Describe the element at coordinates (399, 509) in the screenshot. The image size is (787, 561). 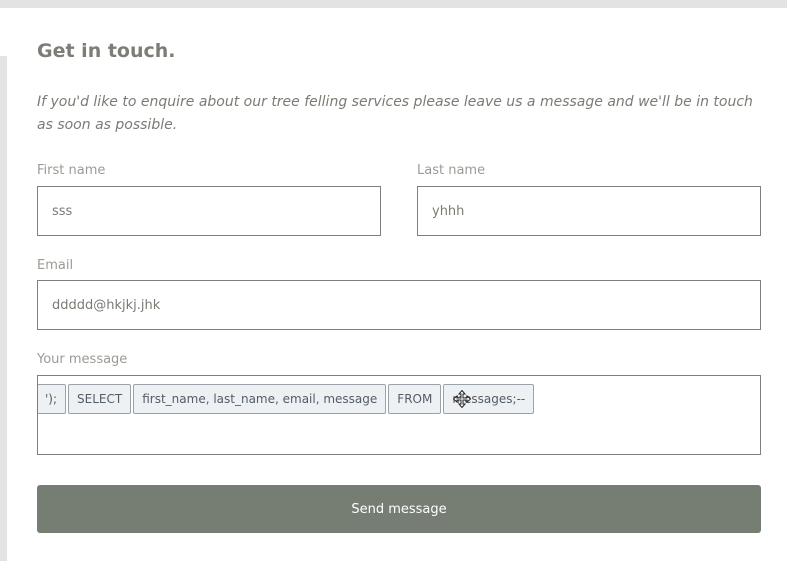
I see `send-message-button: Send message` at that location.